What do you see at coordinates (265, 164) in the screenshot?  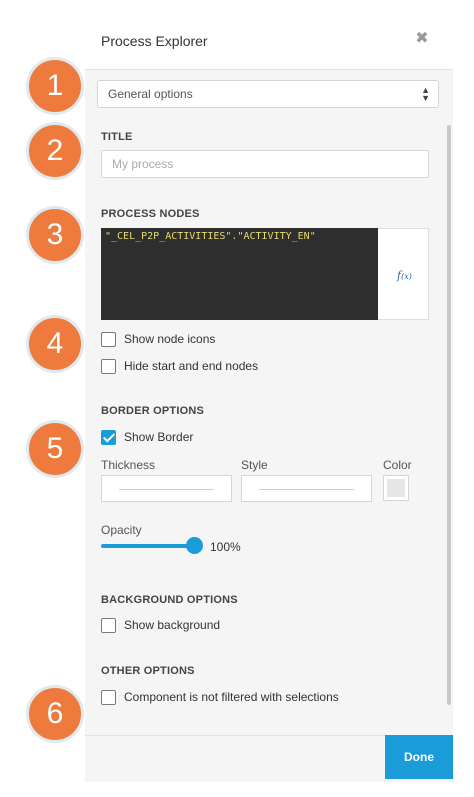 I see `title-input` at bounding box center [265, 164].